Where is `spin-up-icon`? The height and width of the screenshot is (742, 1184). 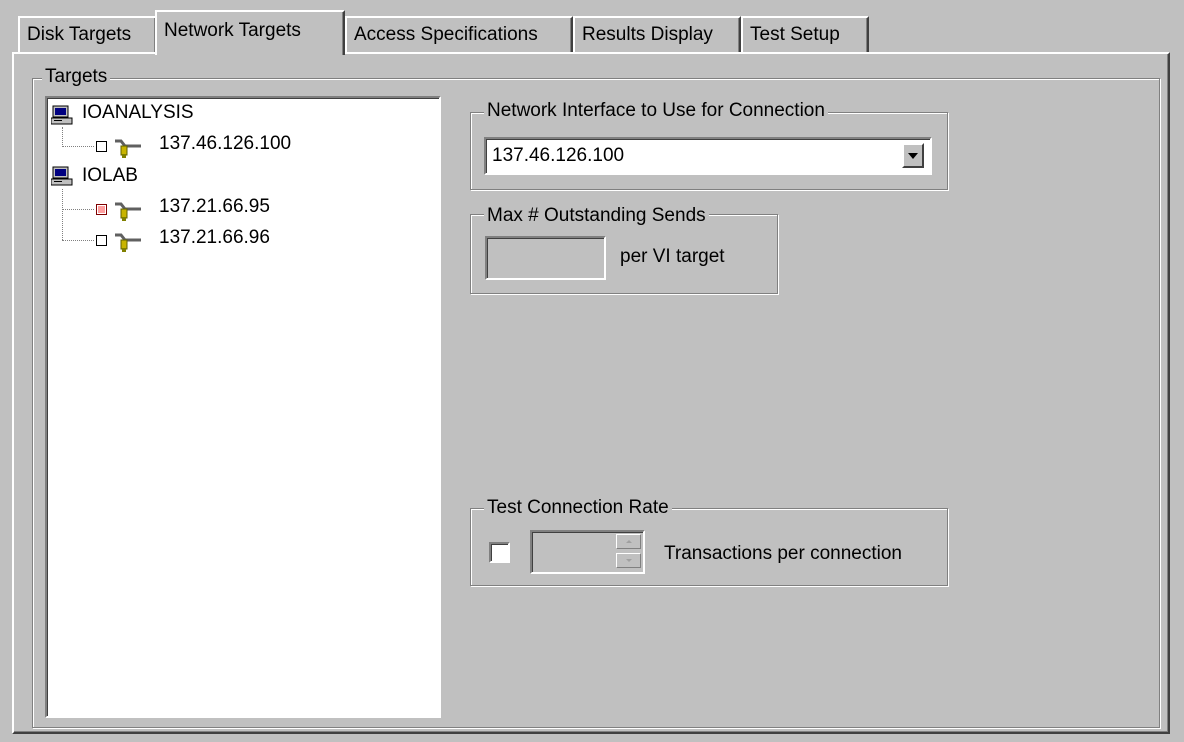
spin-up-icon is located at coordinates (628, 541).